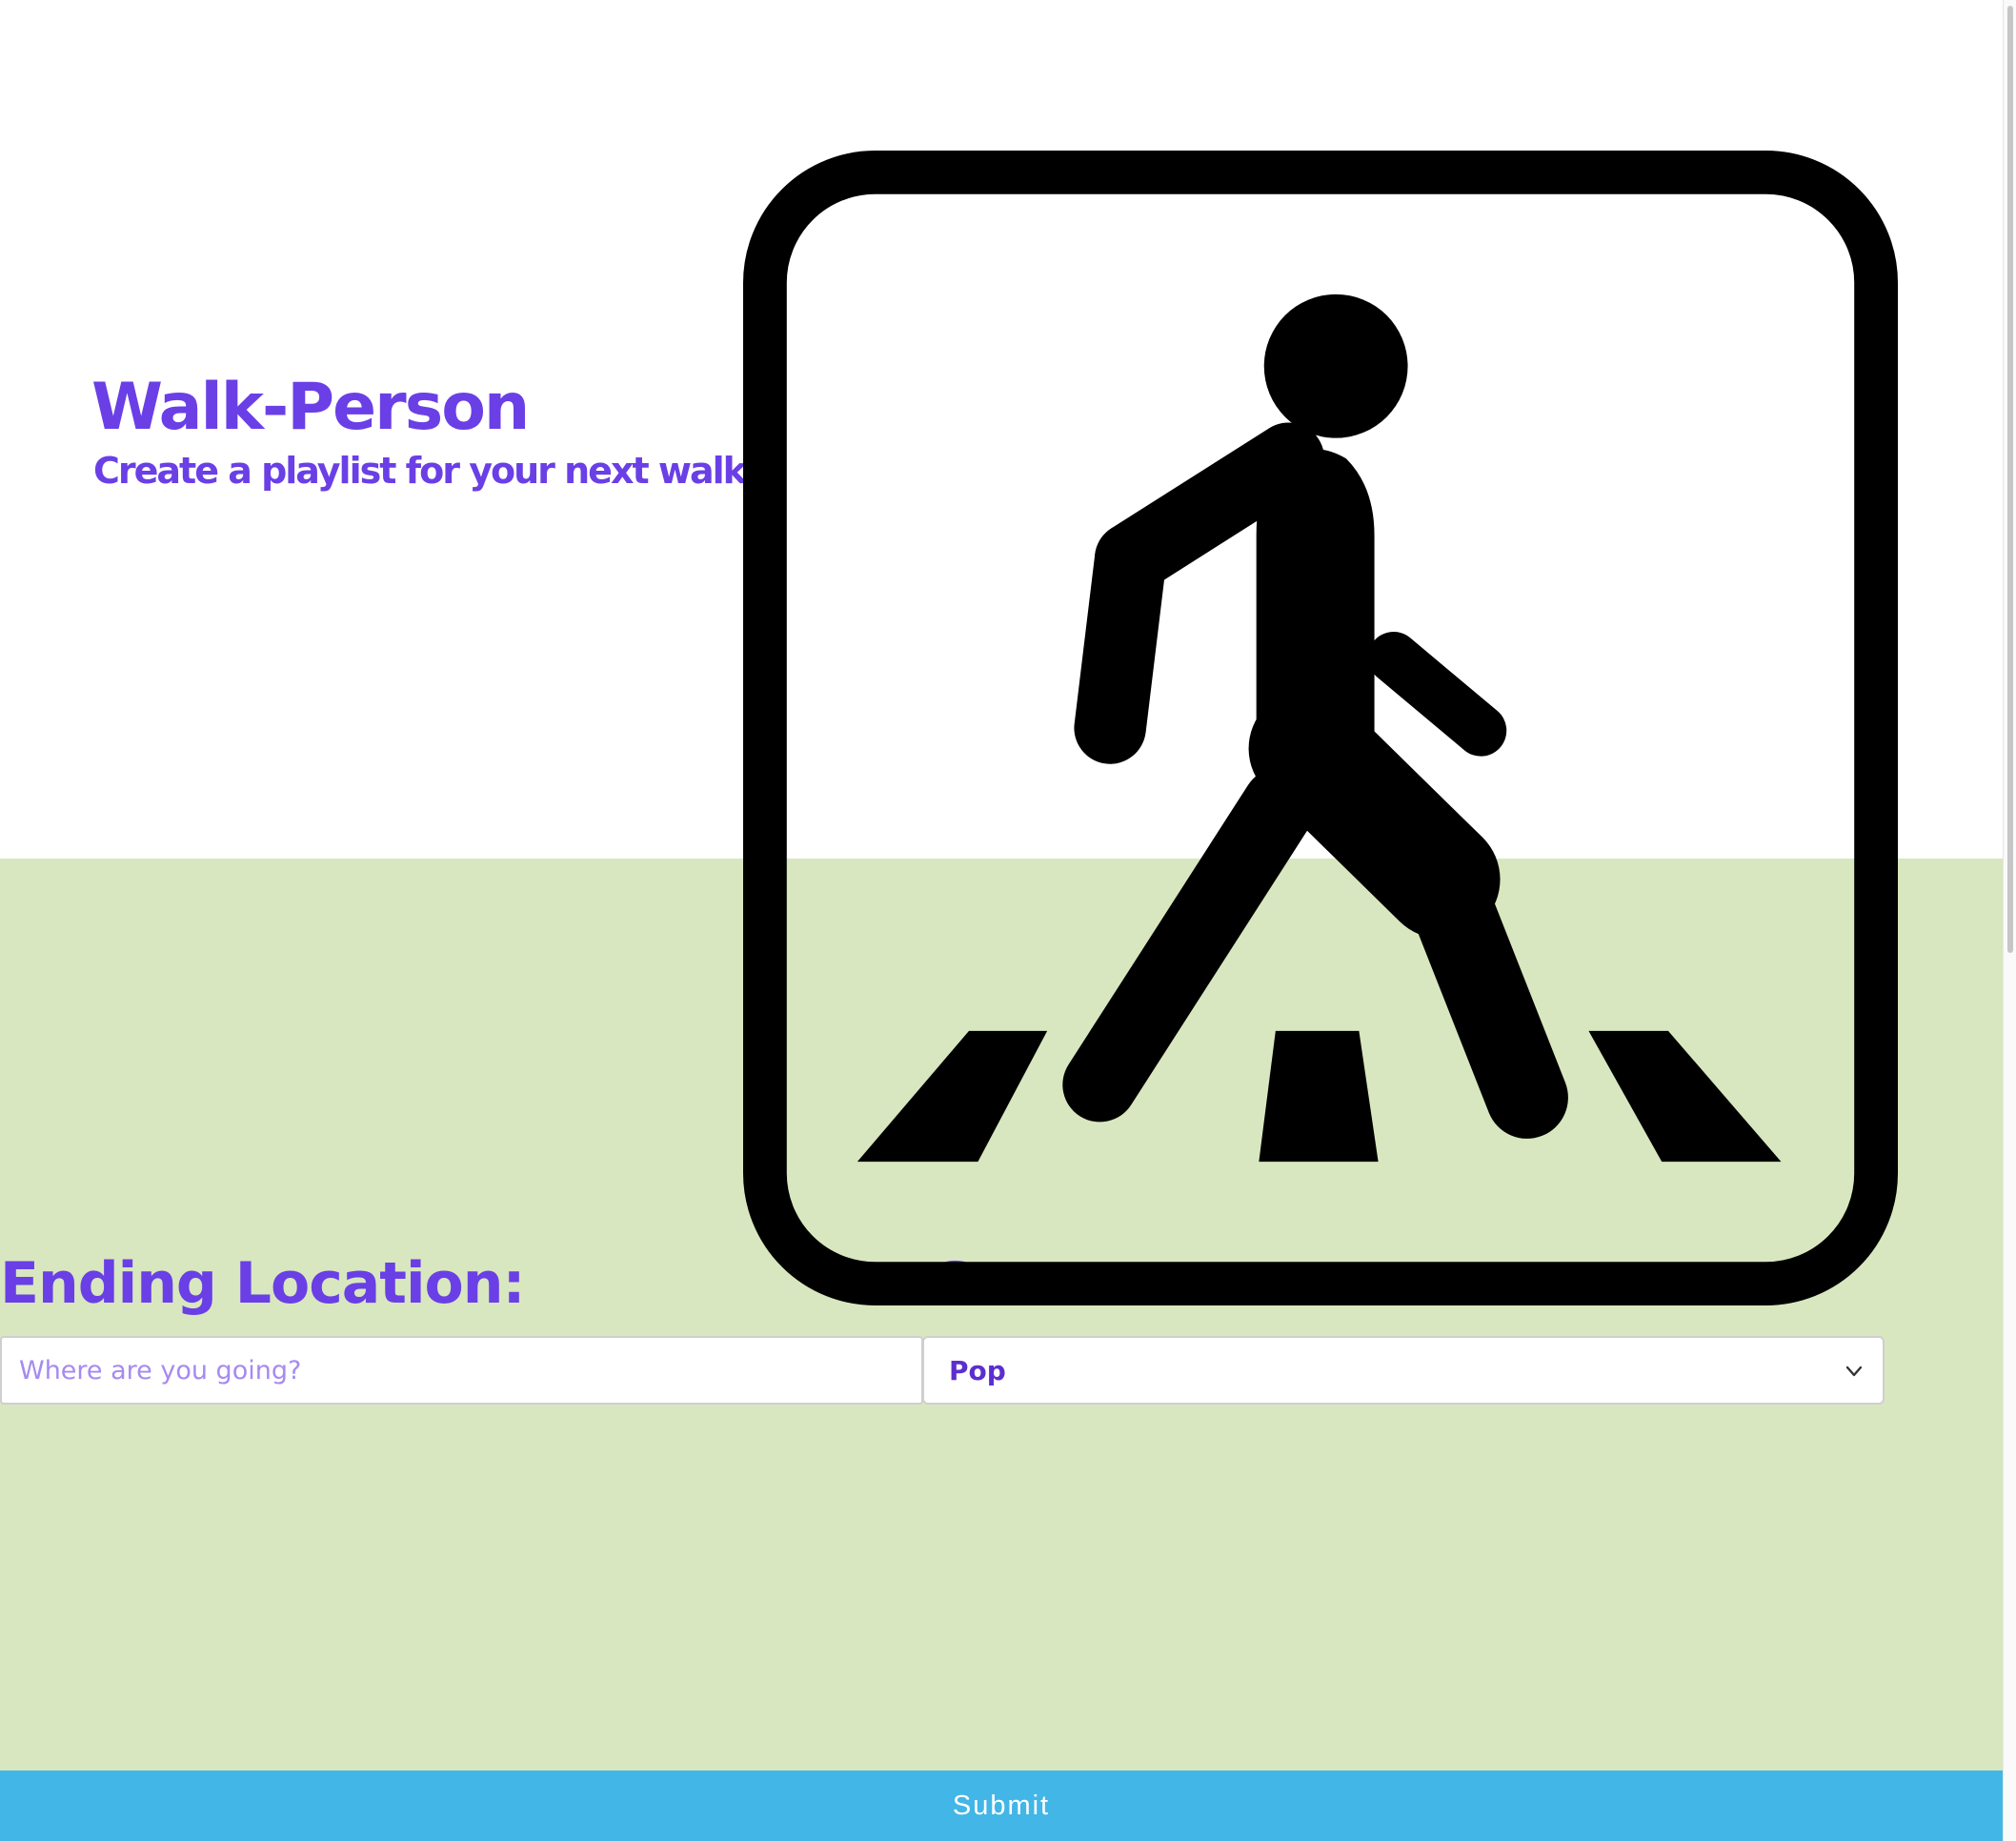 This screenshot has height=1841, width=2016. I want to click on page-scrollbar, so click(2010, 921).